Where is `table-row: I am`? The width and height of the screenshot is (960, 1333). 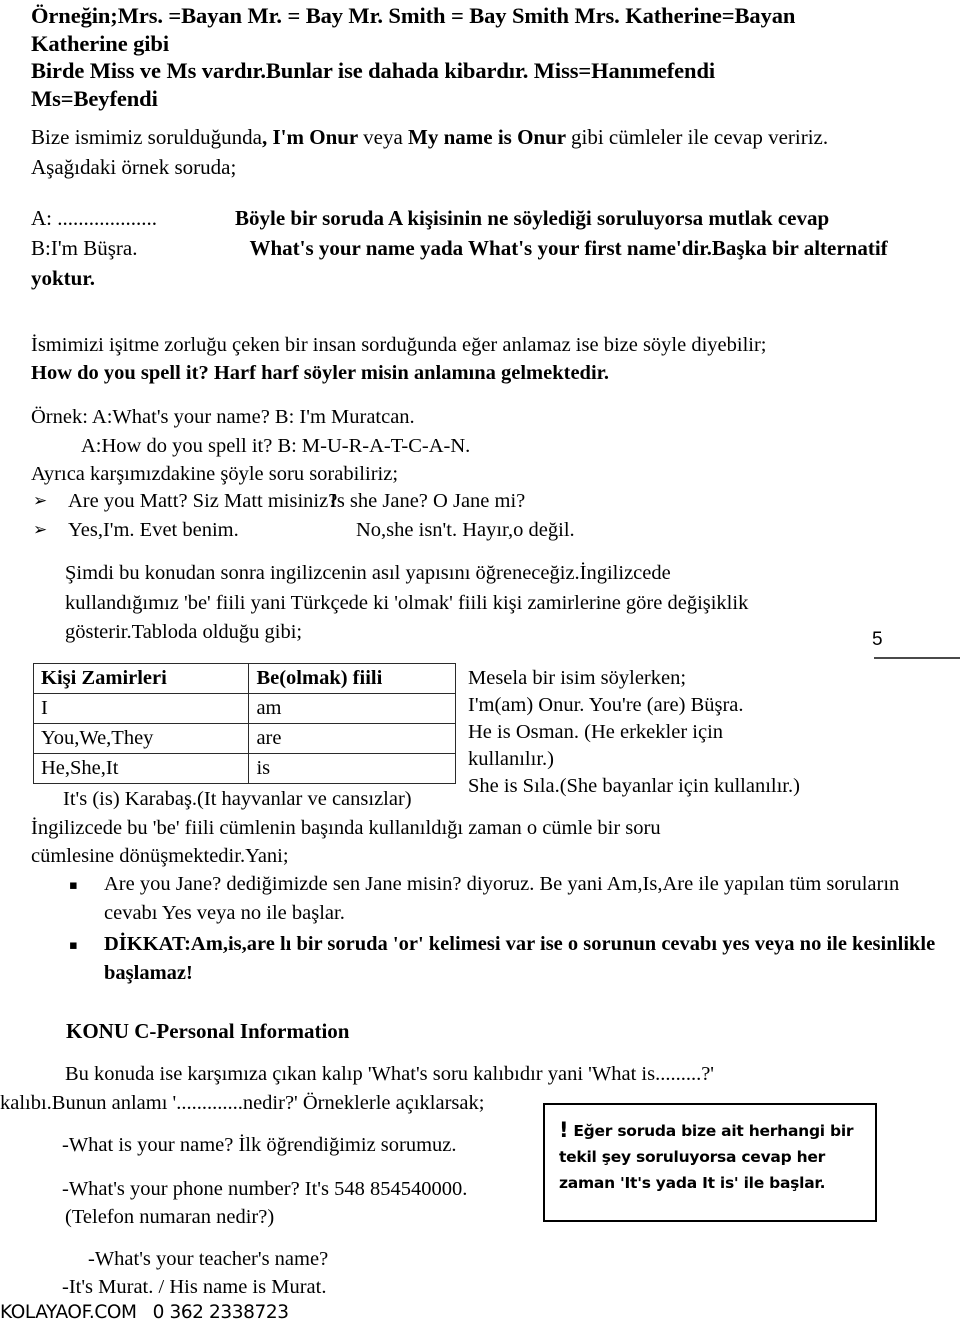
table-row: I am is located at coordinates (244, 708).